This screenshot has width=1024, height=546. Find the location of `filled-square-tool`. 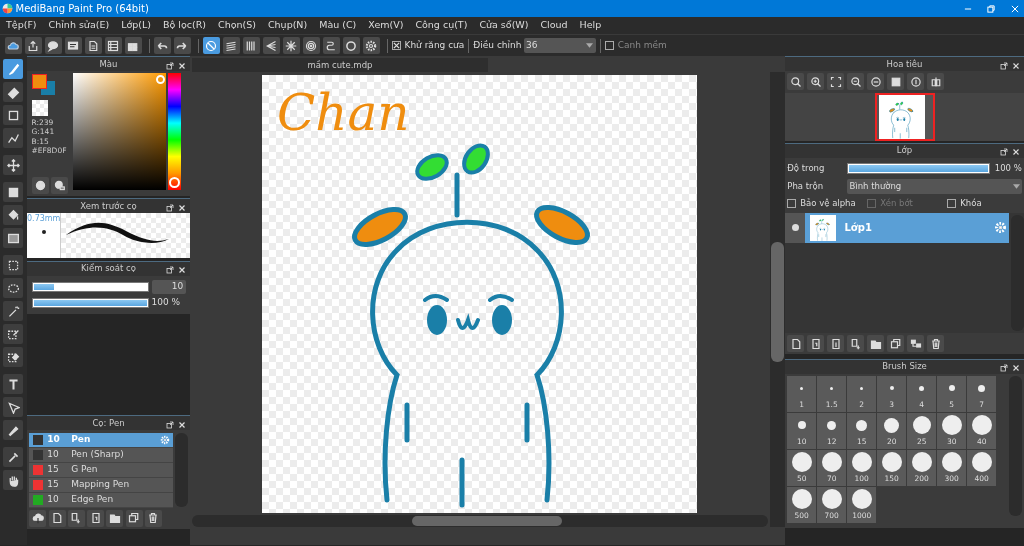

filled-square-tool is located at coordinates (13, 192).